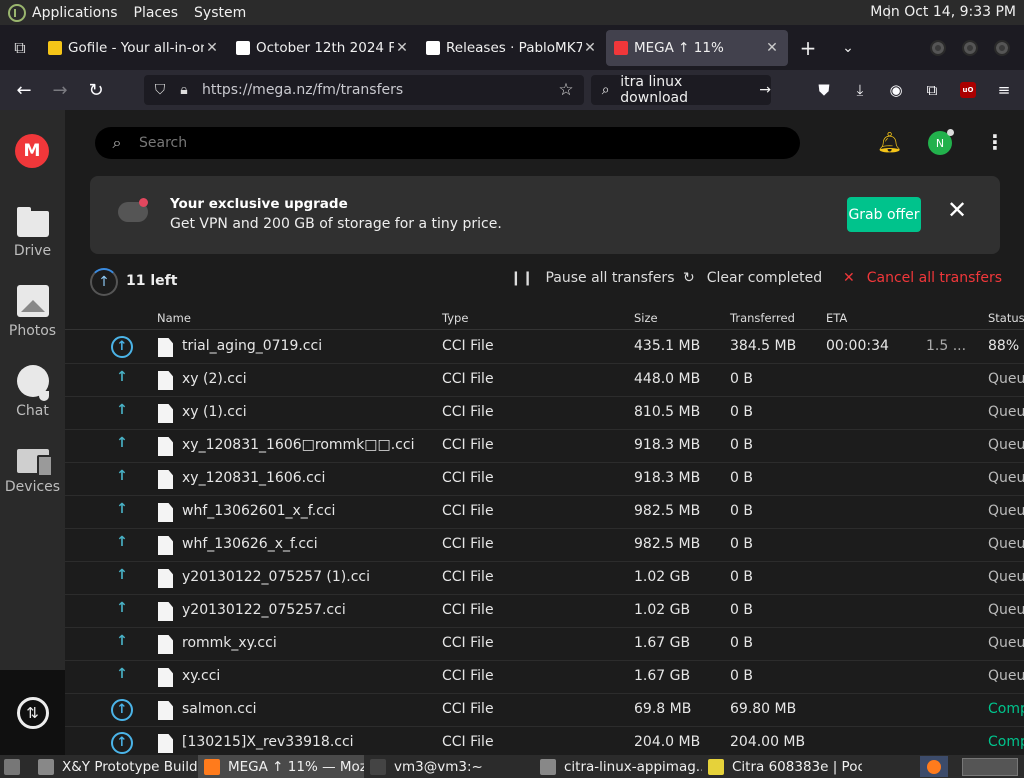 The height and width of the screenshot is (778, 1024). I want to click on cancel-all-button: ✕ Cancel all transfers, so click(922, 278).